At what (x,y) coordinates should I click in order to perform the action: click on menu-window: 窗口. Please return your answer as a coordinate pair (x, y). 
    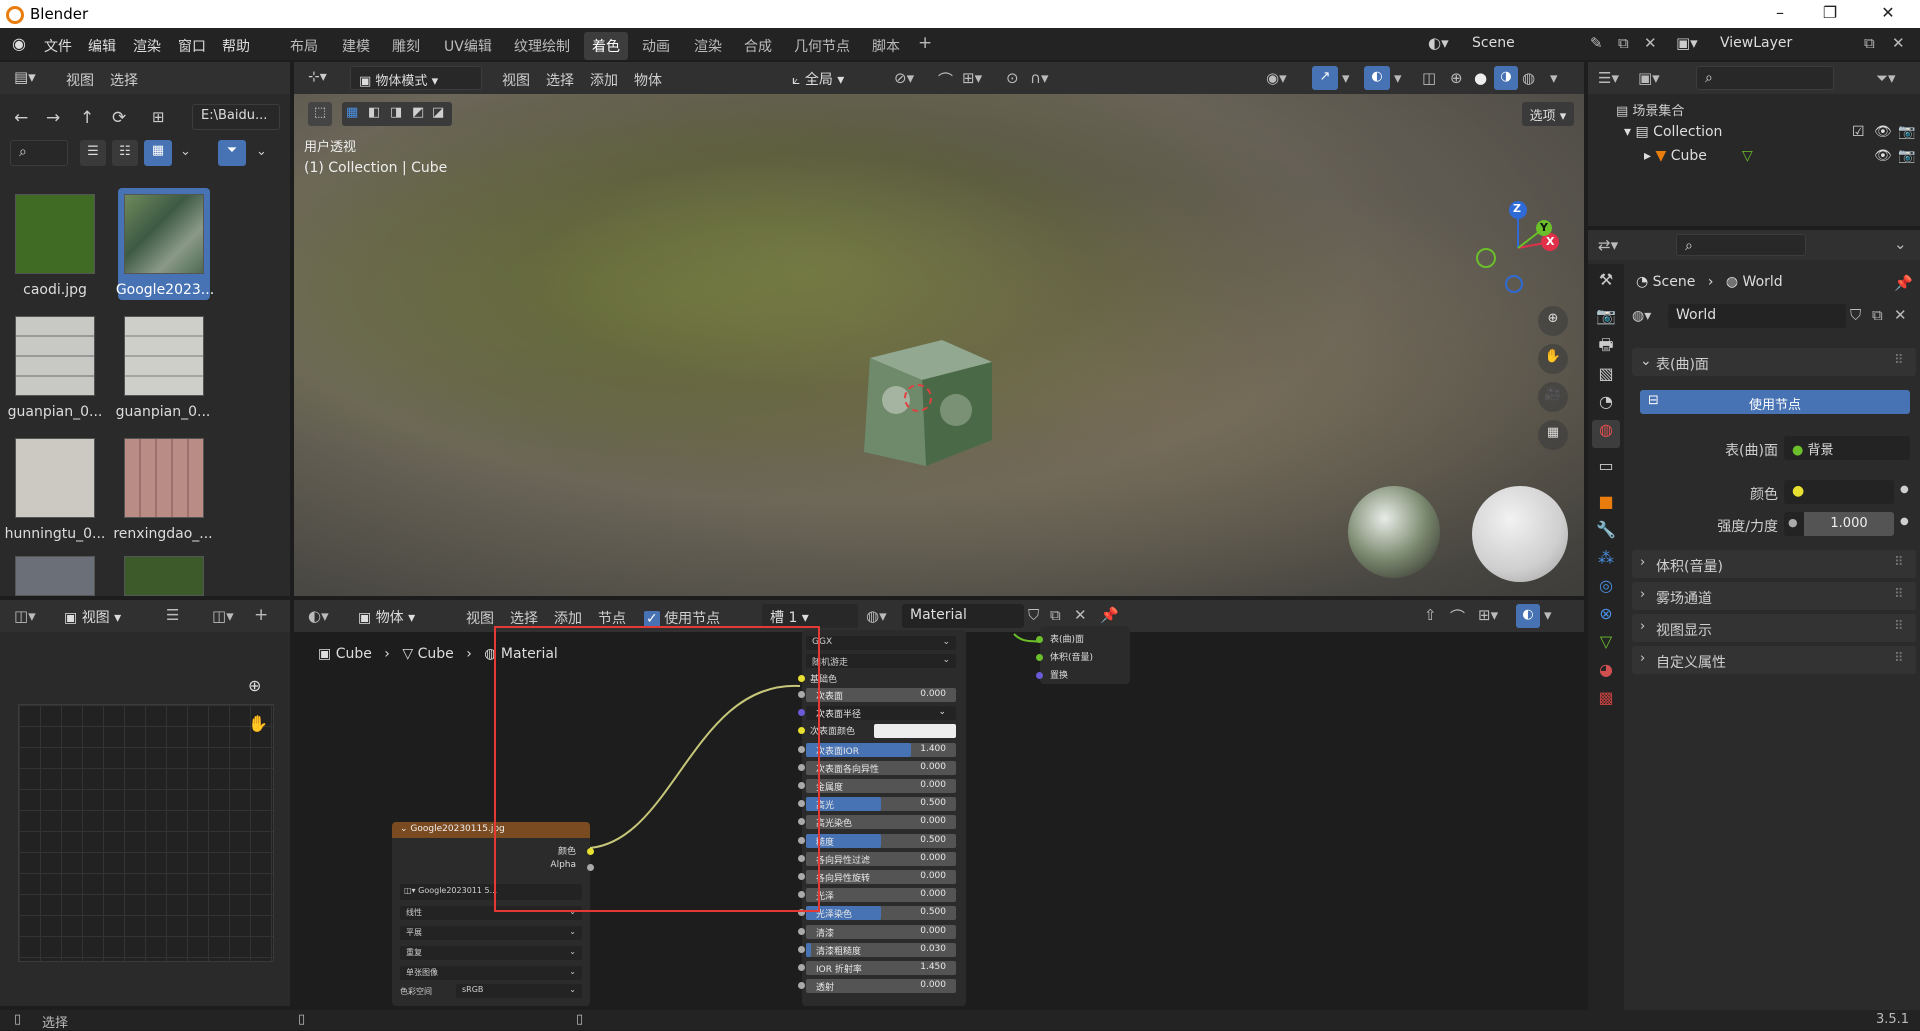
    Looking at the image, I should click on (192, 46).